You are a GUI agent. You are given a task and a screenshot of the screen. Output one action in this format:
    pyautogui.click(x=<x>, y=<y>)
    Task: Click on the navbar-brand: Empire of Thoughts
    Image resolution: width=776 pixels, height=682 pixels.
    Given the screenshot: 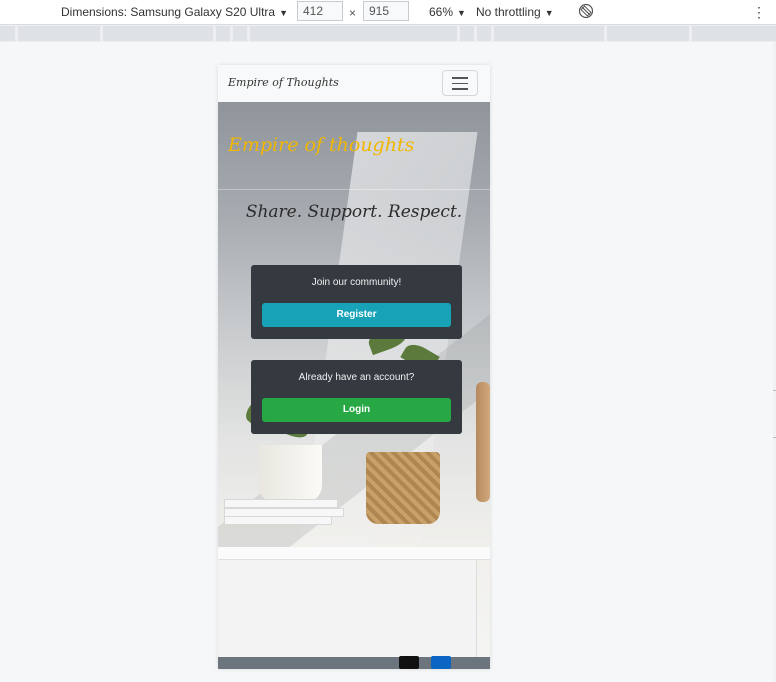 What is the action you would take?
    pyautogui.click(x=283, y=82)
    